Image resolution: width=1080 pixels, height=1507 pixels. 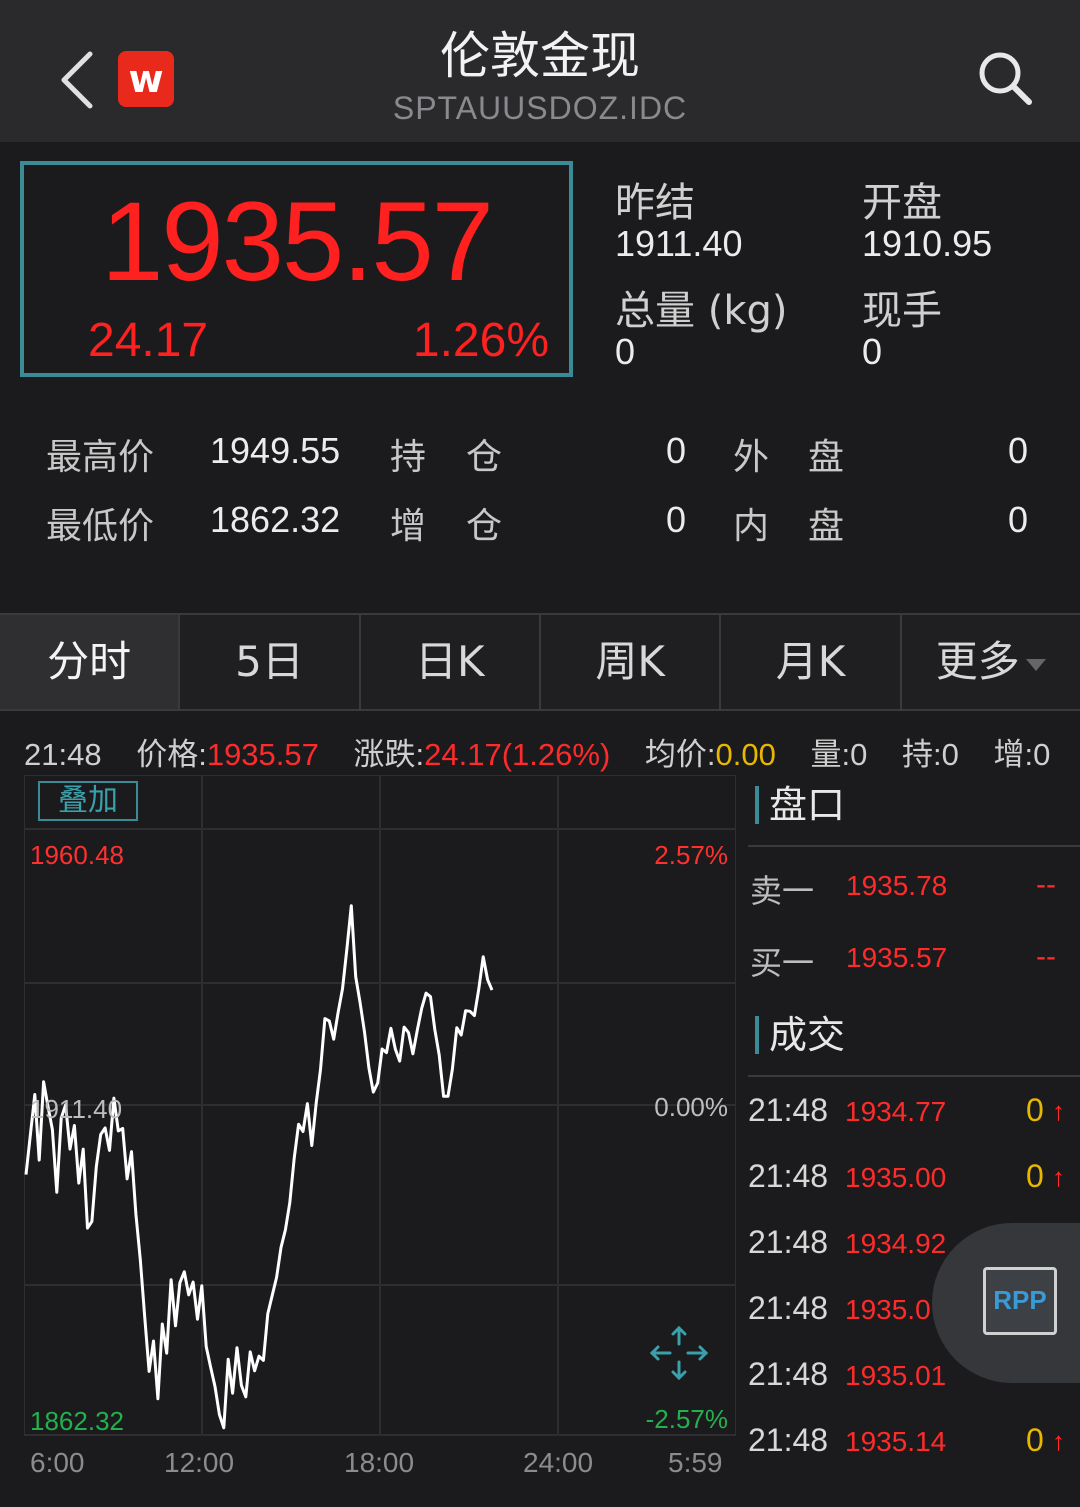 I want to click on outer-value: 0, so click(x=1018, y=450).